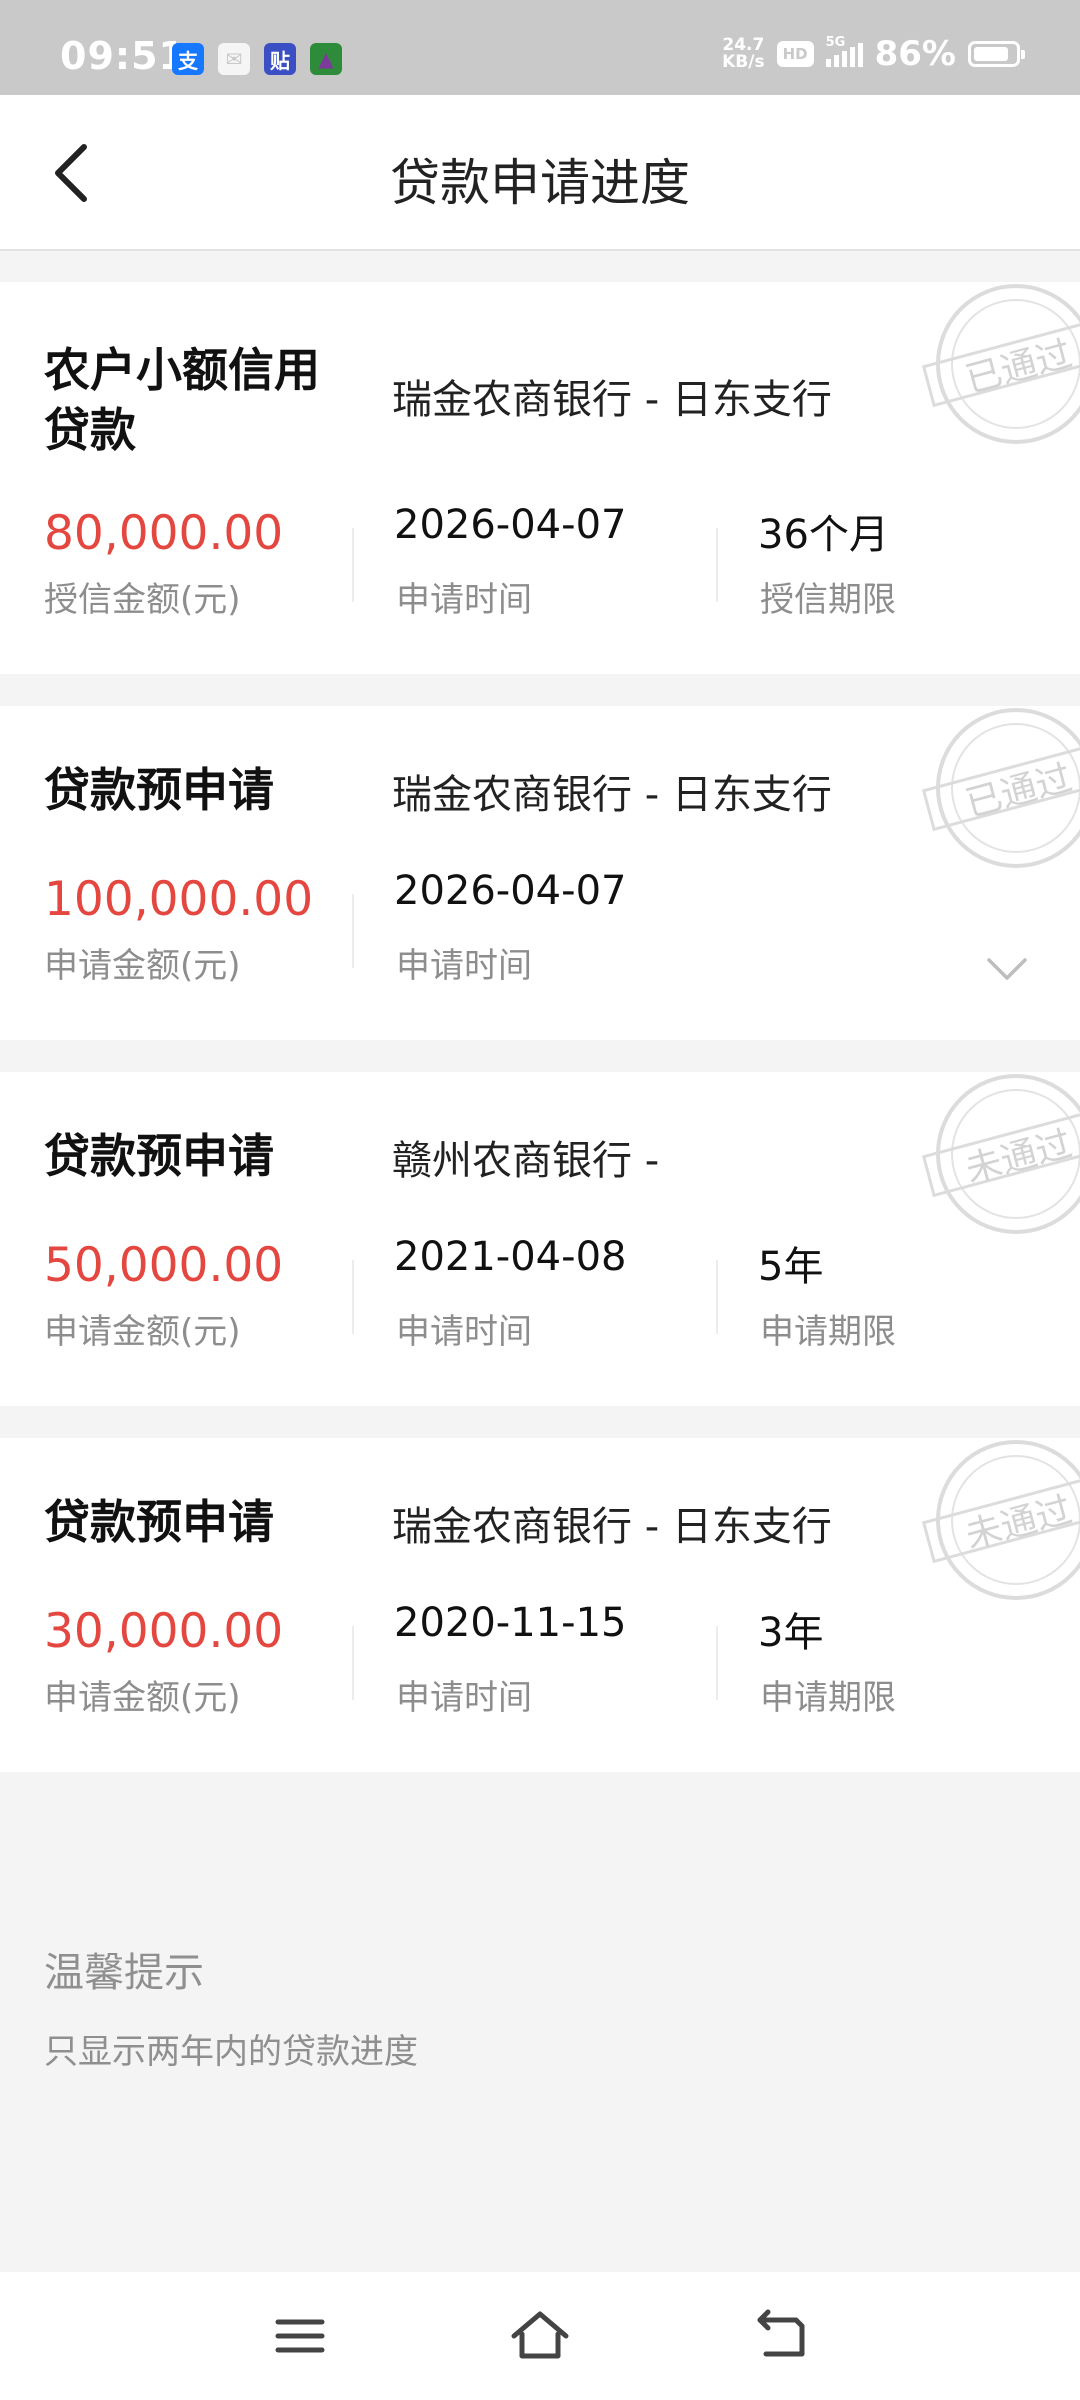 The height and width of the screenshot is (2400, 1080). I want to click on status-indicators: 24.7 KB/s HD 5G 86%, so click(873, 54).